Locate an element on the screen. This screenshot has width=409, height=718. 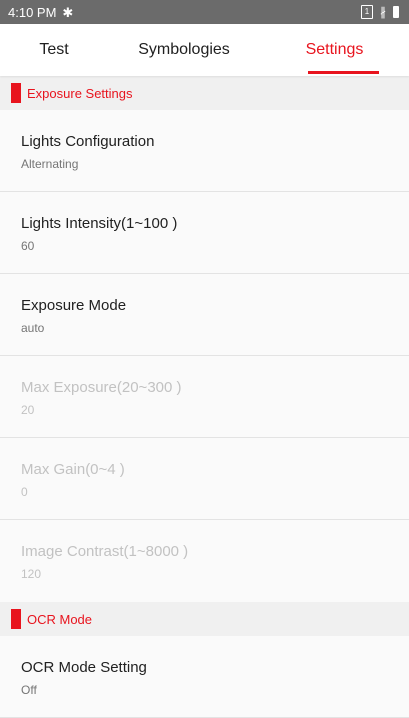
pref-exposure-mode: Exposure Mode auto is located at coordinates (204, 315).